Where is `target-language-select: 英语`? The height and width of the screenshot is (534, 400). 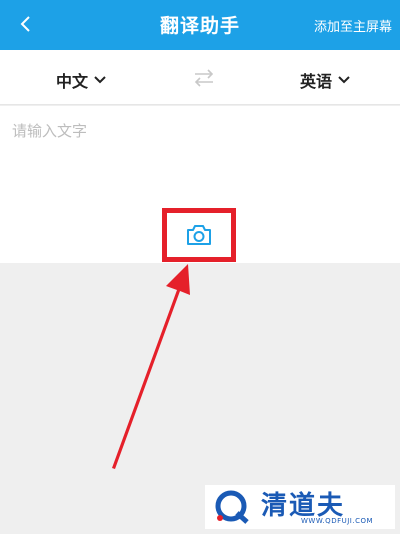
target-language-select: 英语 is located at coordinates (325, 80).